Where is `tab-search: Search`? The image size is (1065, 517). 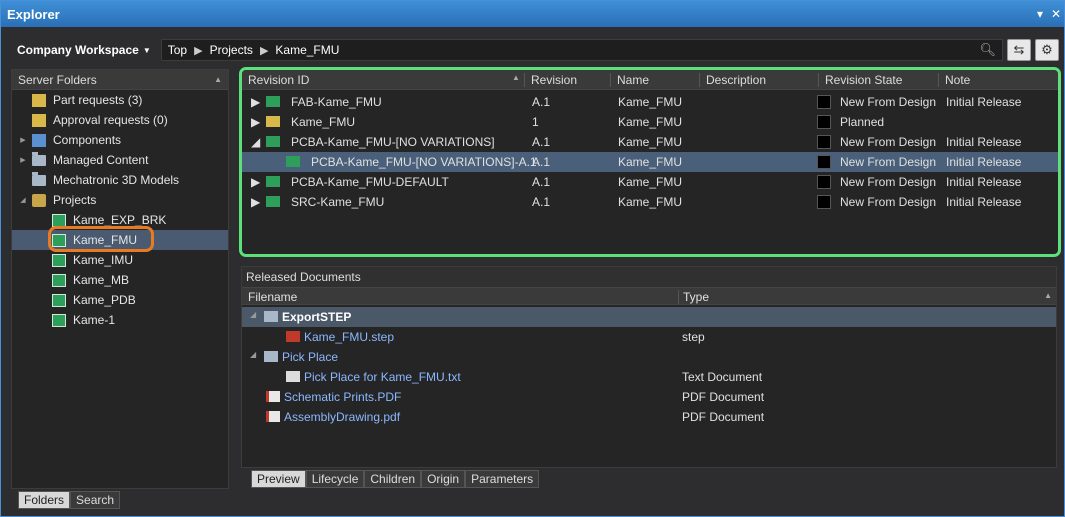 tab-search: Search is located at coordinates (95, 500).